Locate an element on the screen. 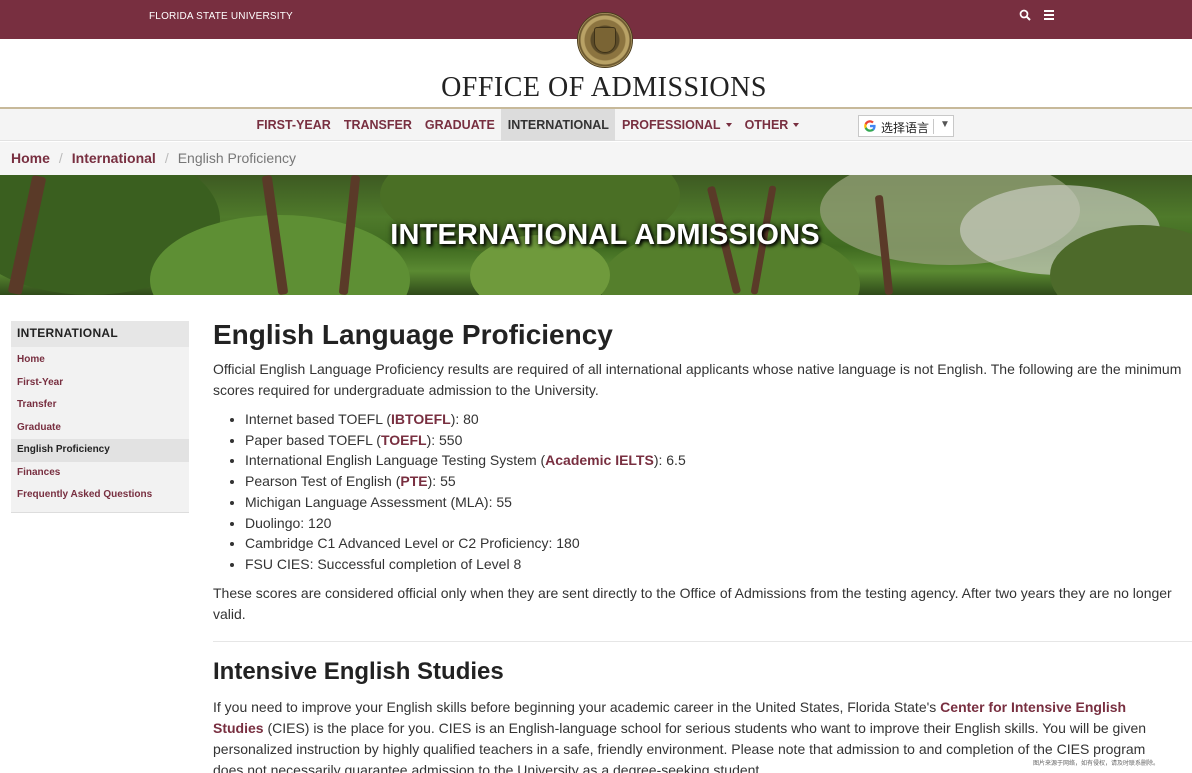  banner-title: INTERNATIONAL ADMISSIONS is located at coordinates (605, 235).